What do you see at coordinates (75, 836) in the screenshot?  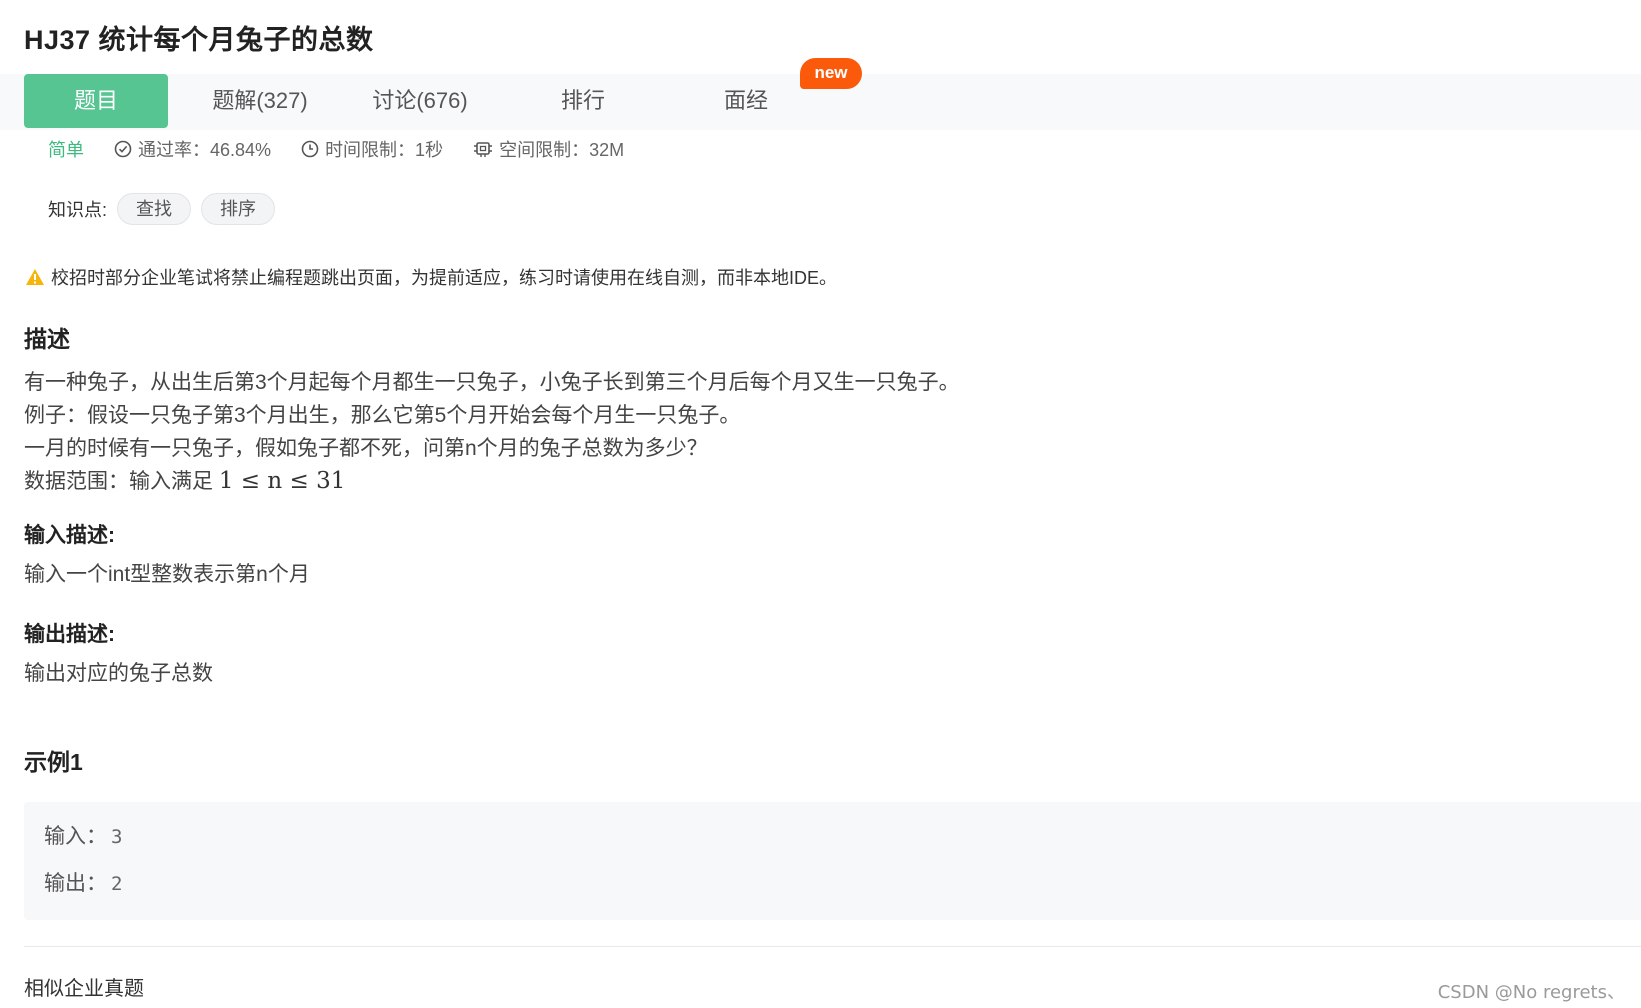 I see `example-input-label: 输入：` at bounding box center [75, 836].